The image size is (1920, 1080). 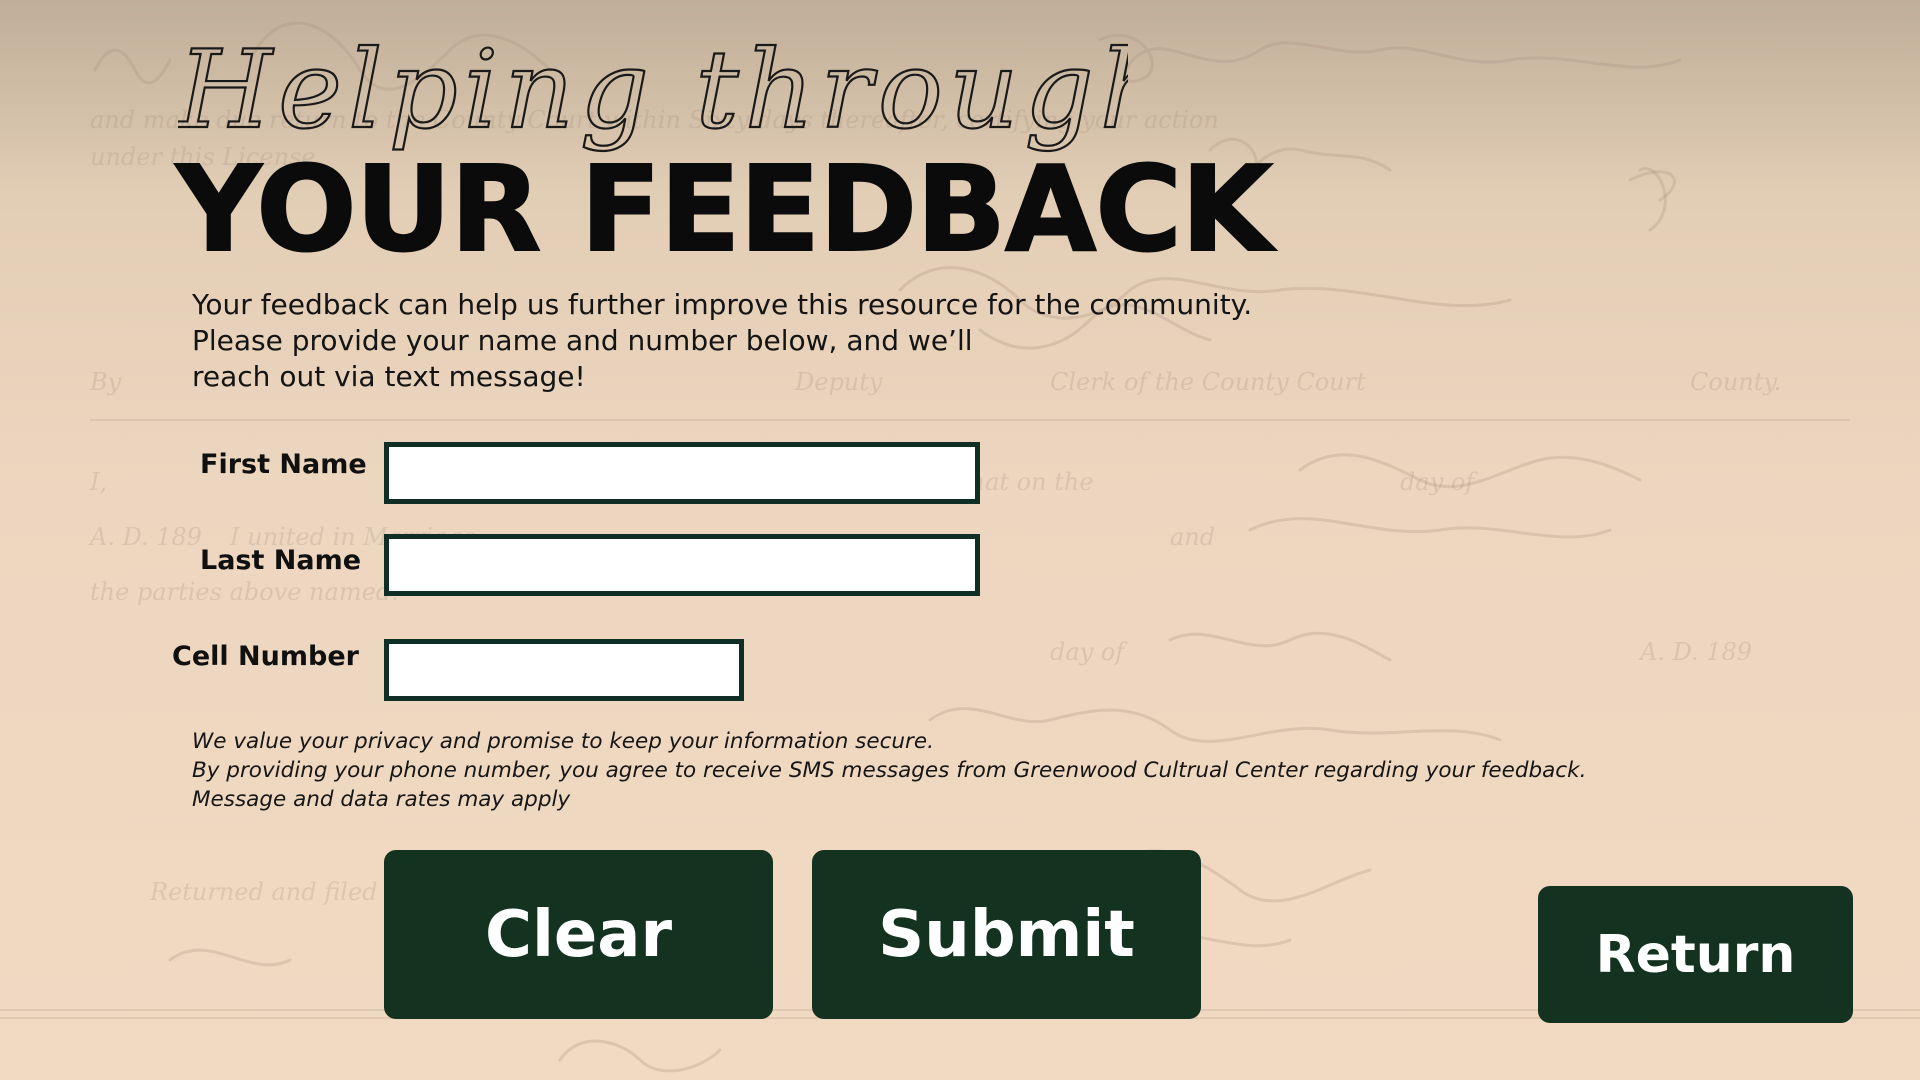 What do you see at coordinates (244, 592) in the screenshot?
I see `svg-text: the parties above named.` at bounding box center [244, 592].